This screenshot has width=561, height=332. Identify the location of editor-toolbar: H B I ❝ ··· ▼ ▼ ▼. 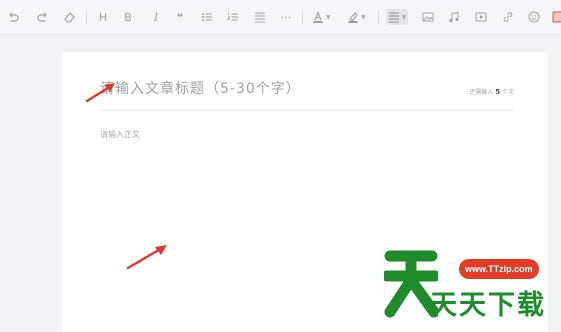
(280, 17).